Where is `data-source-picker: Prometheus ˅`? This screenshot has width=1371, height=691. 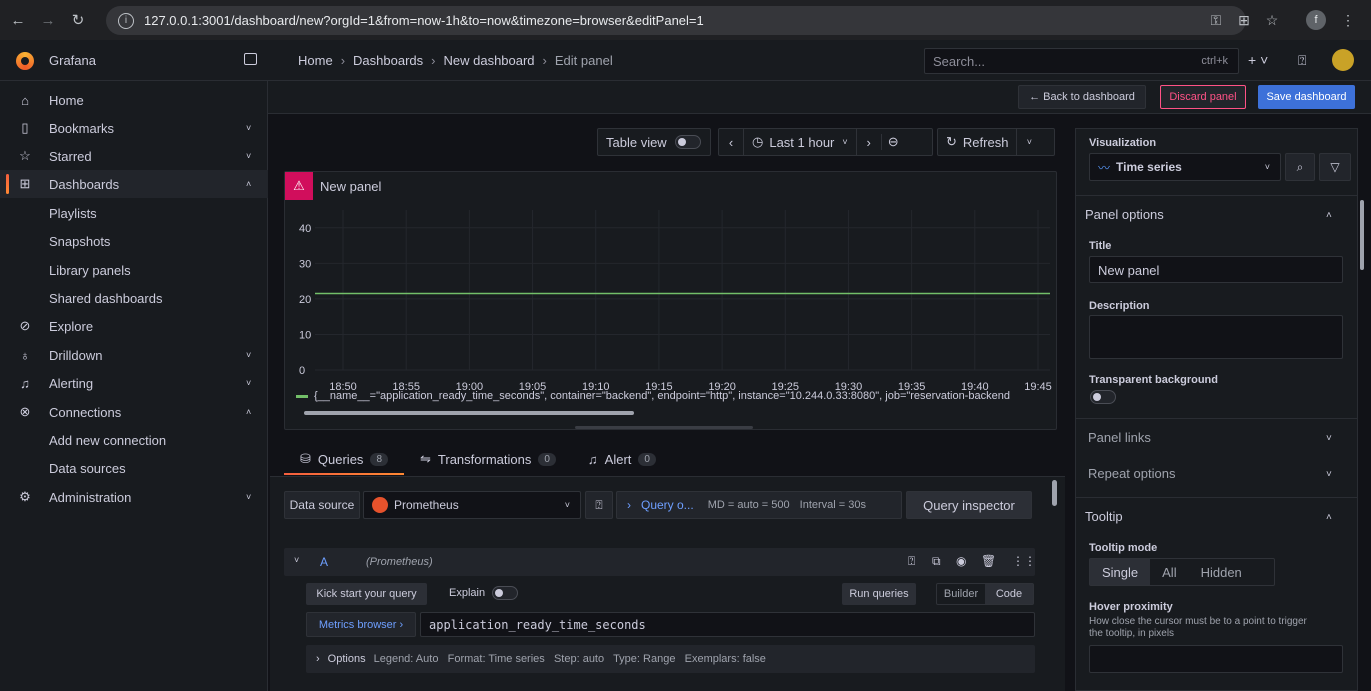
data-source-picker: Prometheus ˅ is located at coordinates (472, 505).